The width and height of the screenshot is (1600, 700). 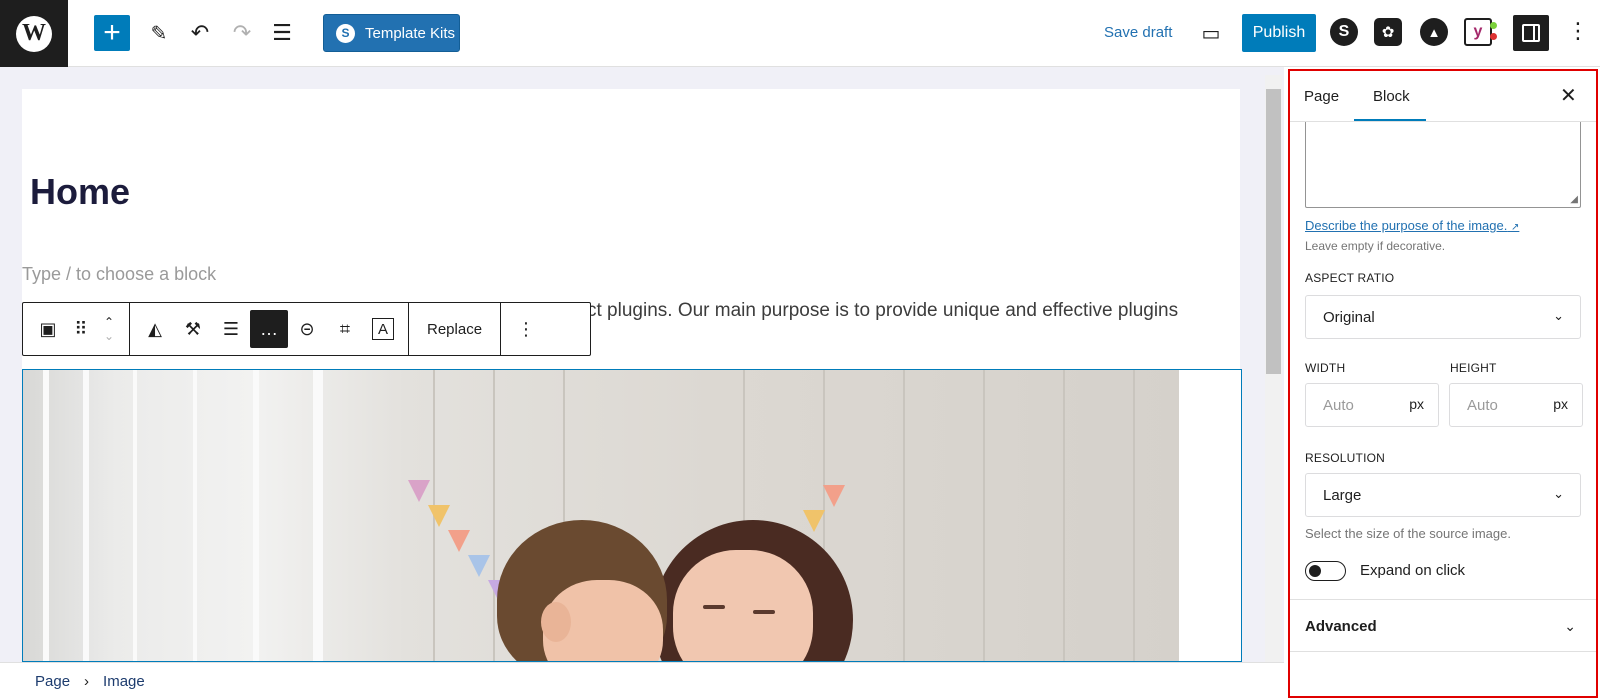 I want to click on woman-face, so click(x=743, y=605).